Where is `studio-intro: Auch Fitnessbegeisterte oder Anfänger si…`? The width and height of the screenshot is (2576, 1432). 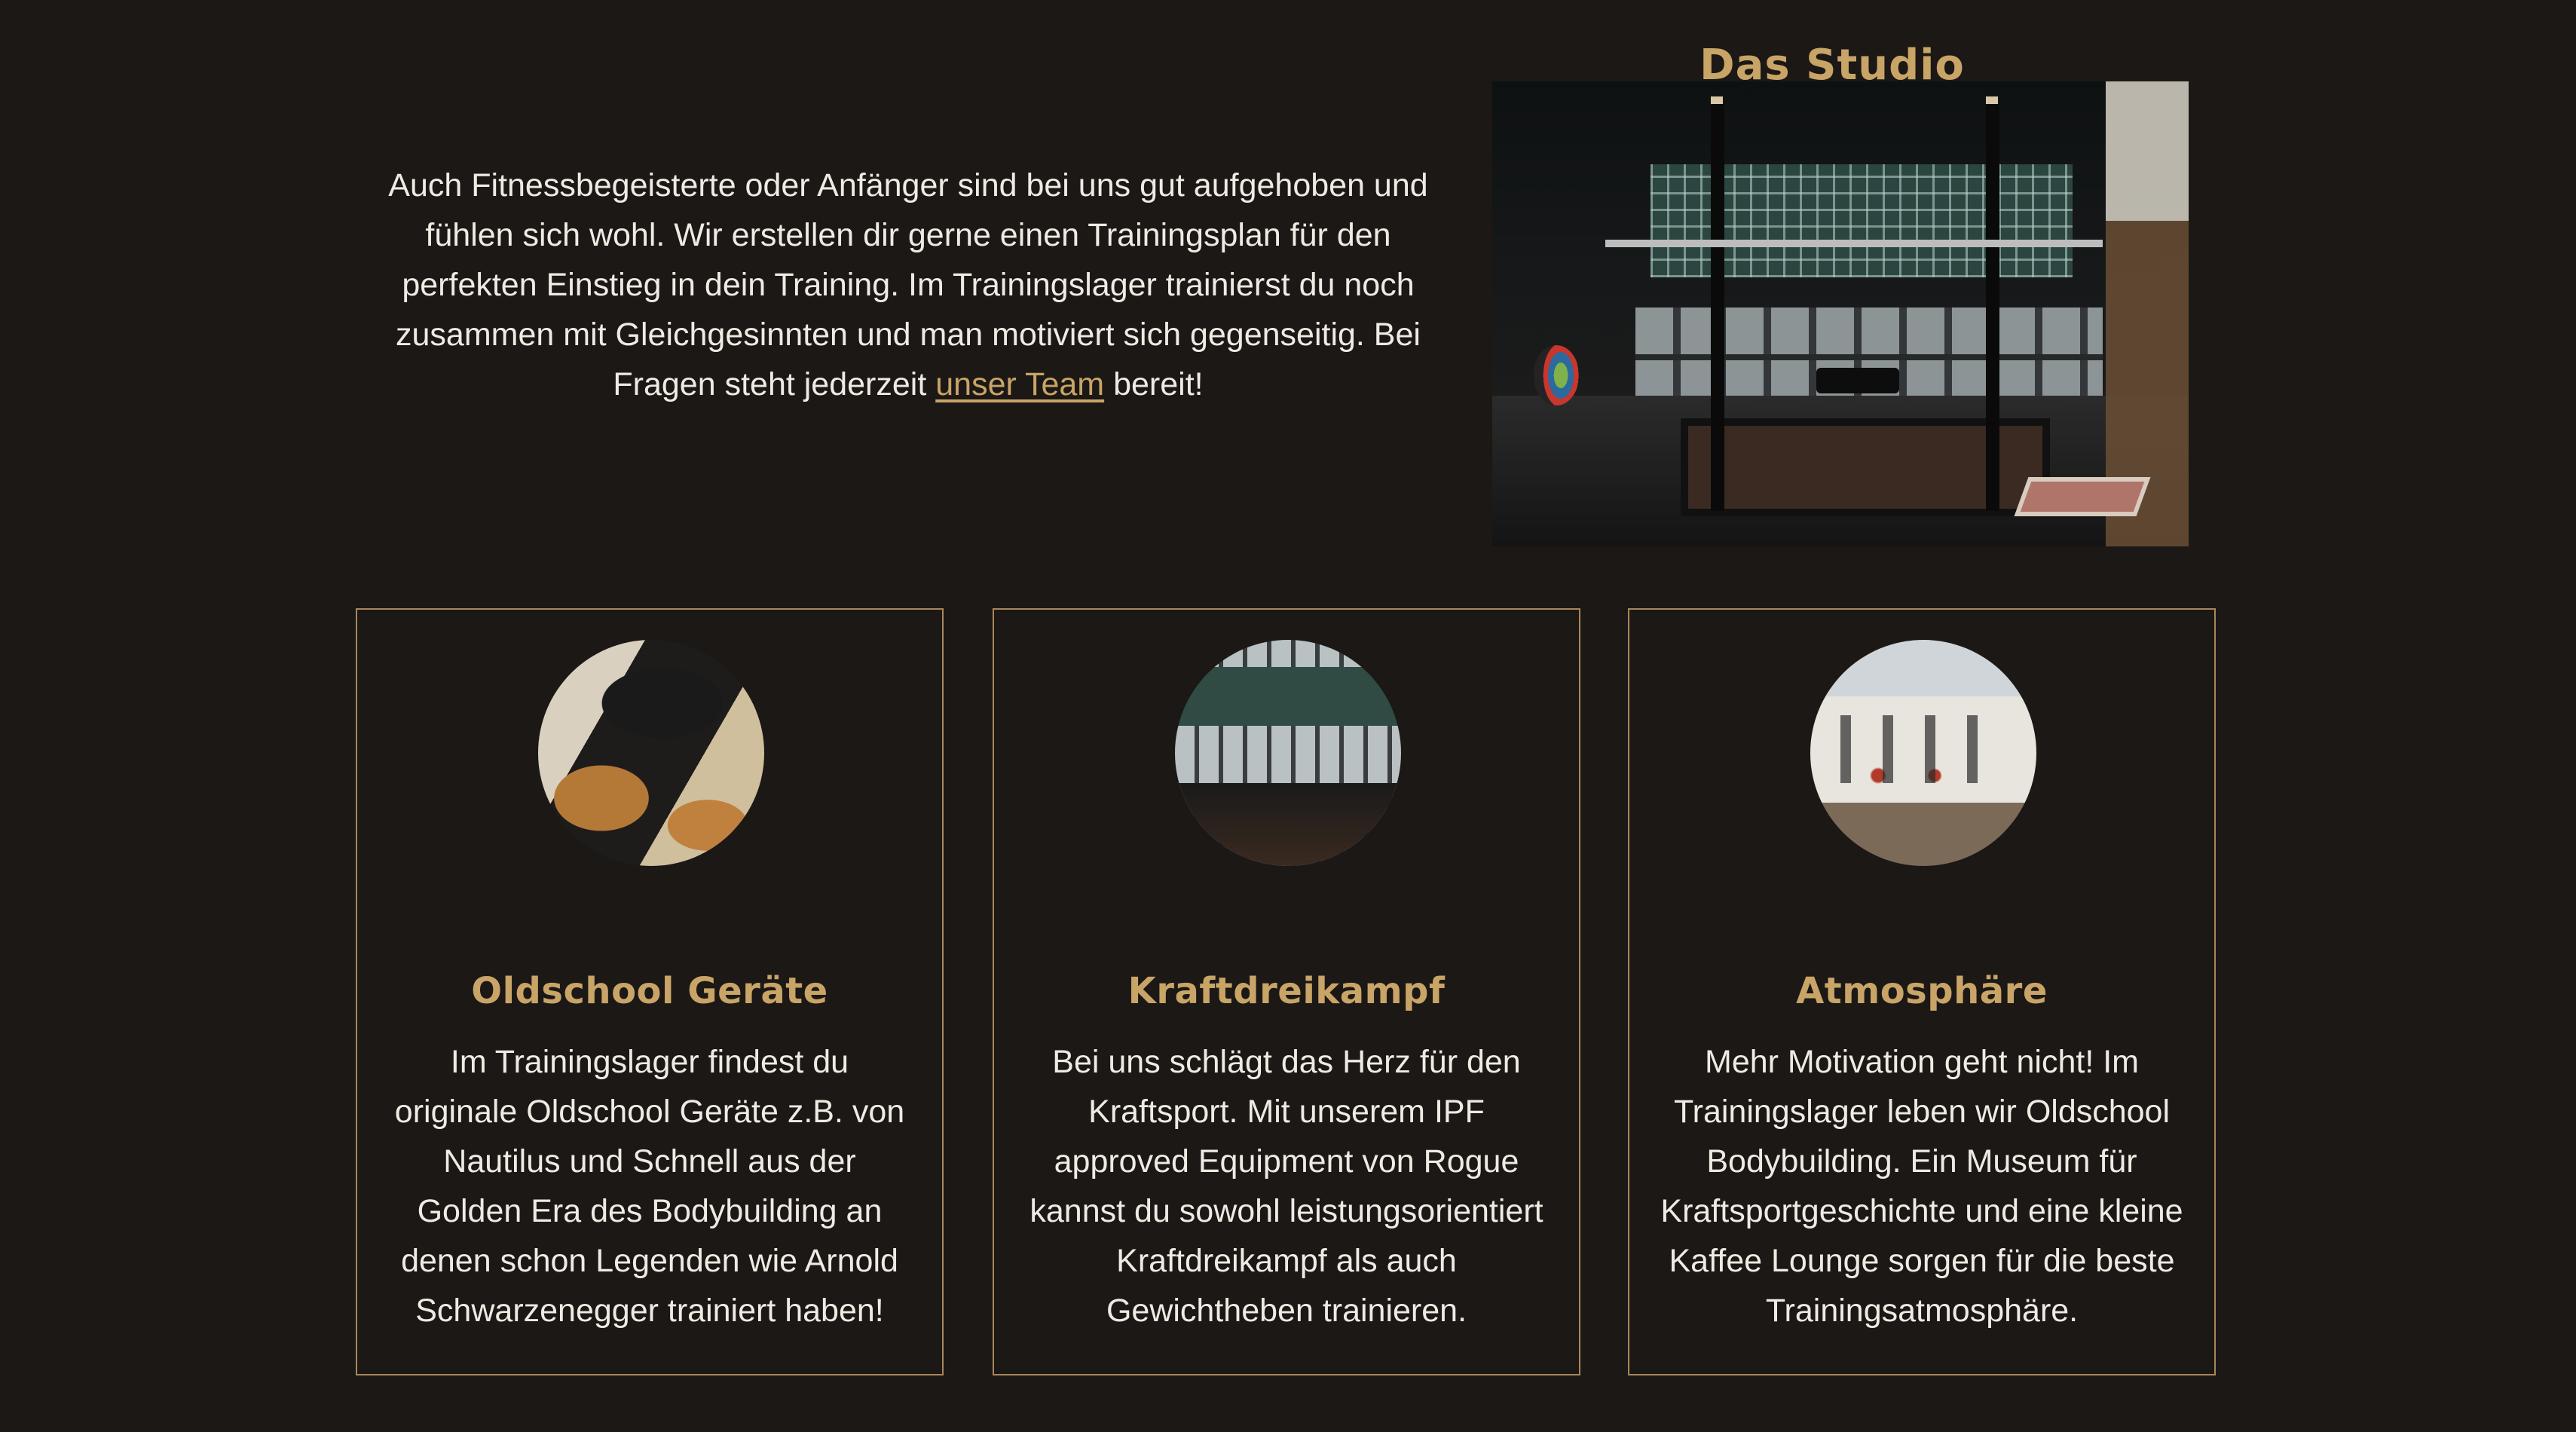
studio-intro: Auch Fitnessbegeisterte oder Anfänger si… is located at coordinates (909, 285).